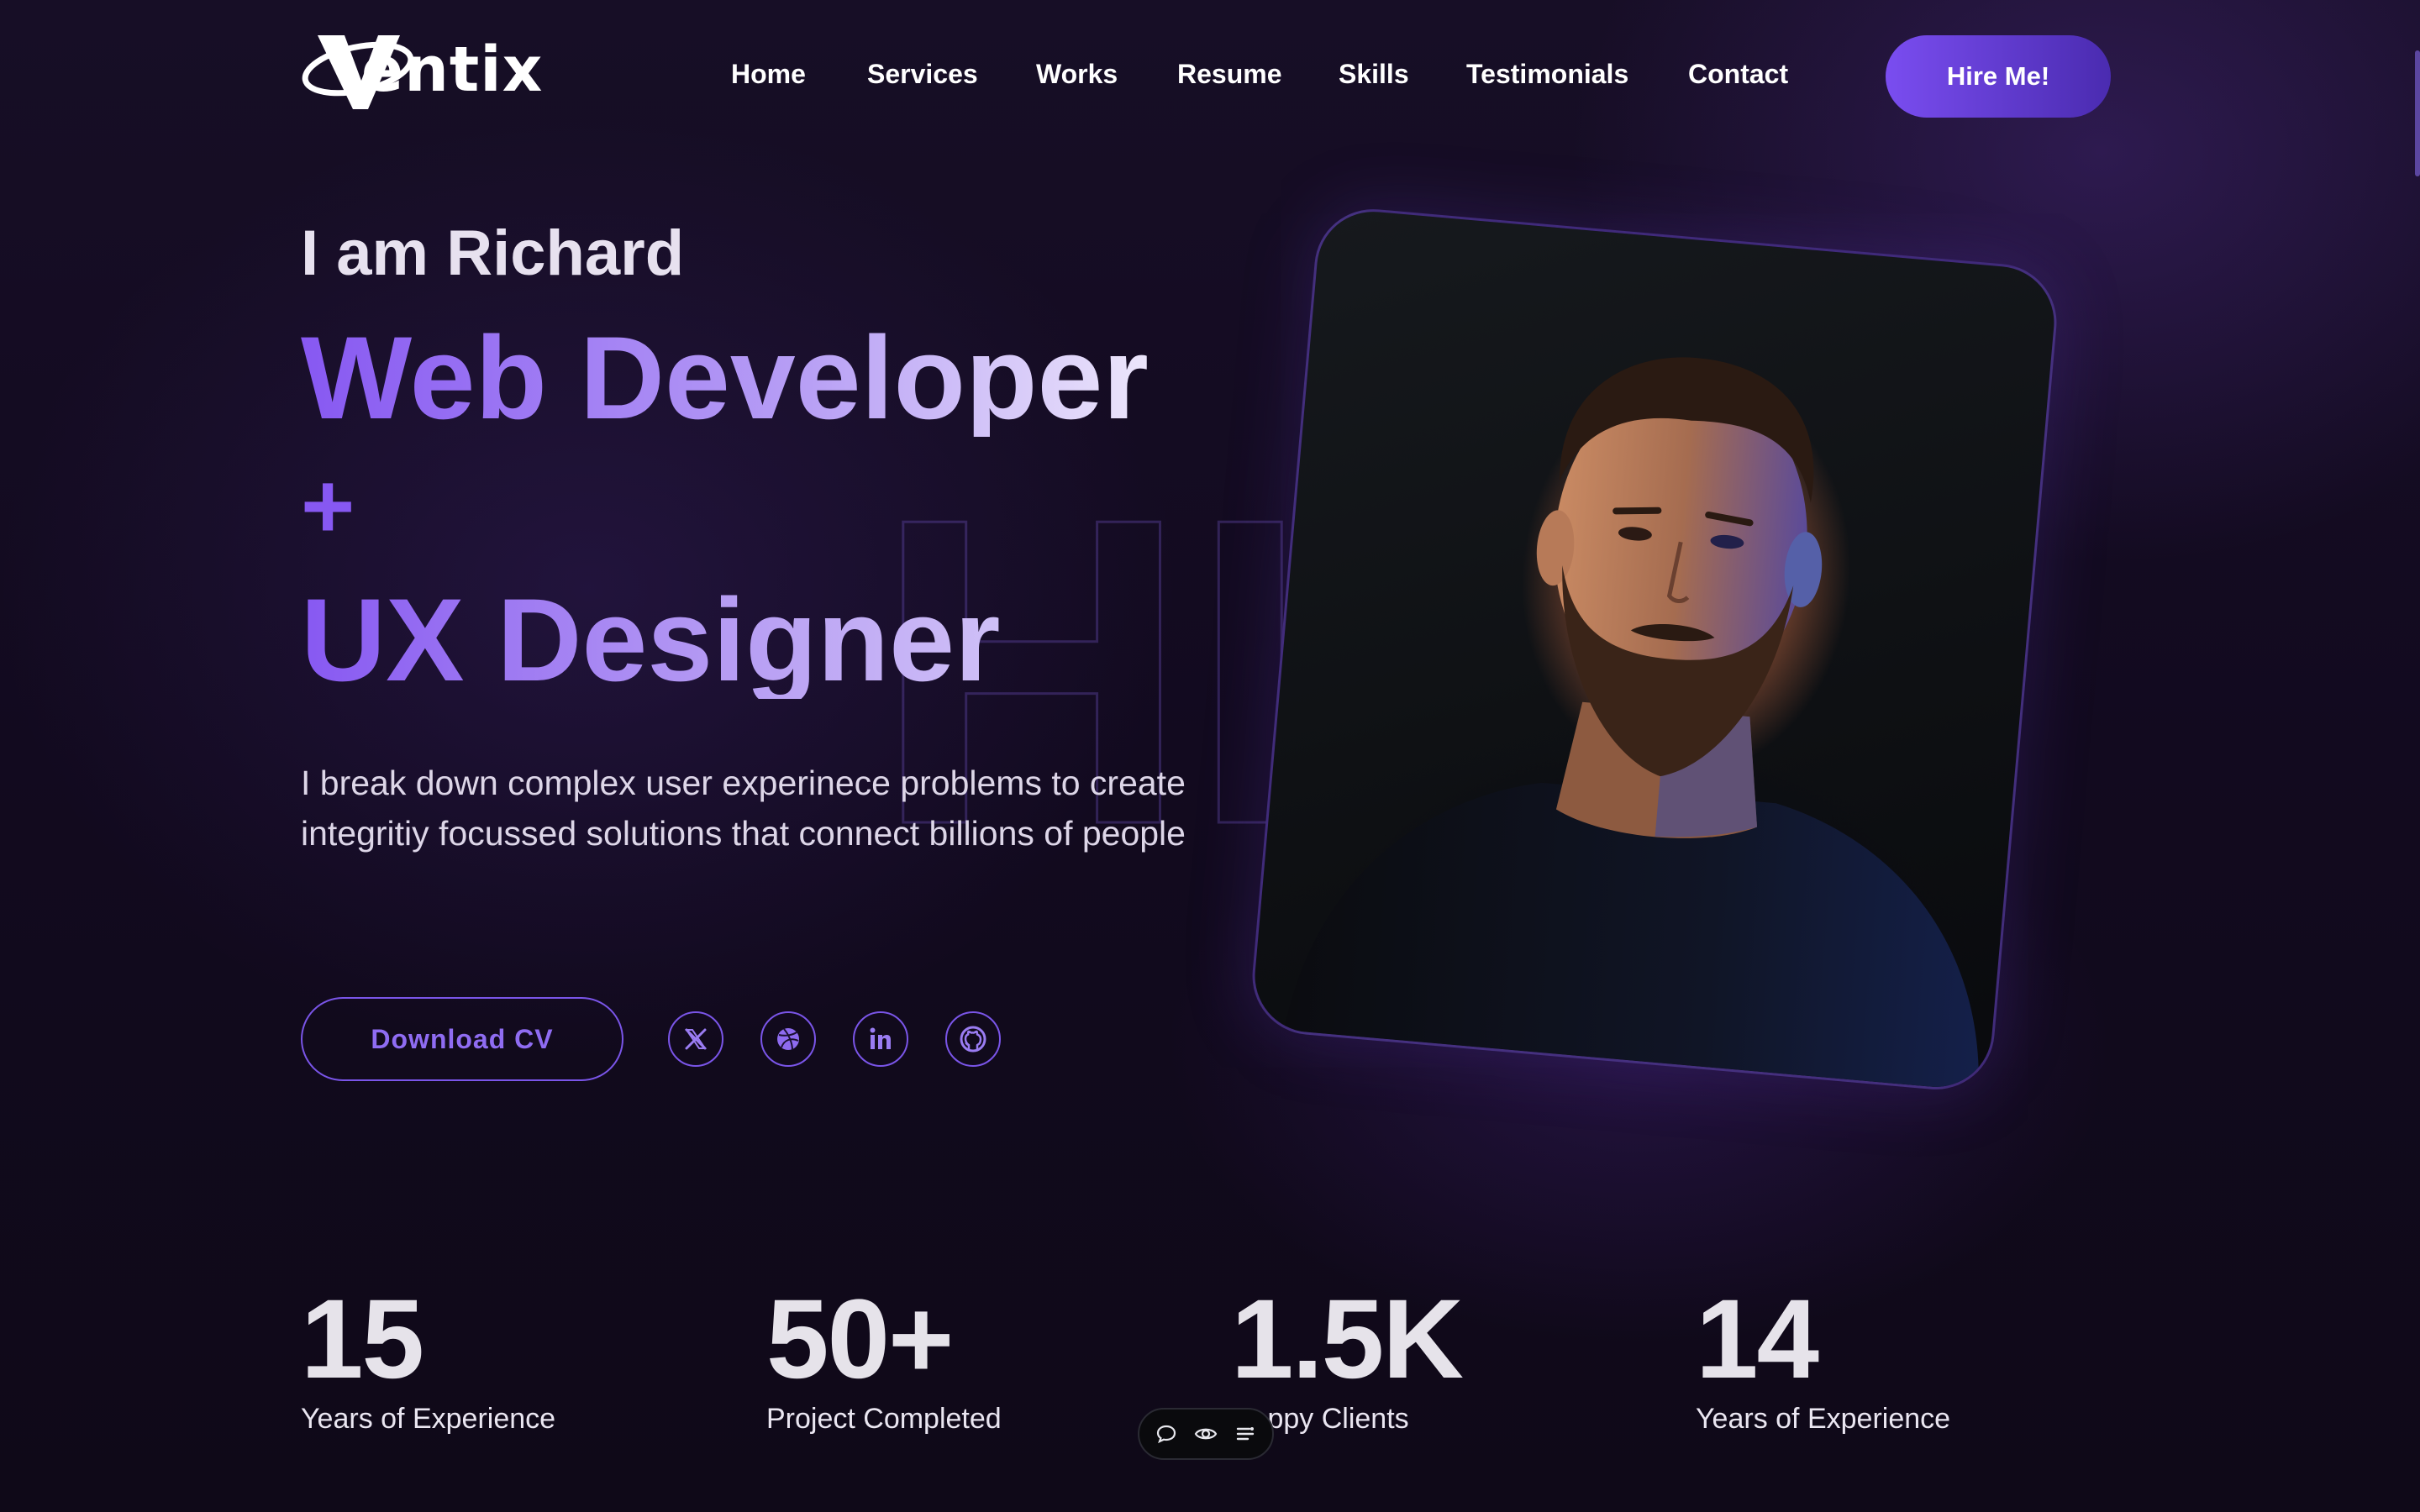 Image resolution: width=2420 pixels, height=1512 pixels. I want to click on hero-plus: +, so click(328, 506).